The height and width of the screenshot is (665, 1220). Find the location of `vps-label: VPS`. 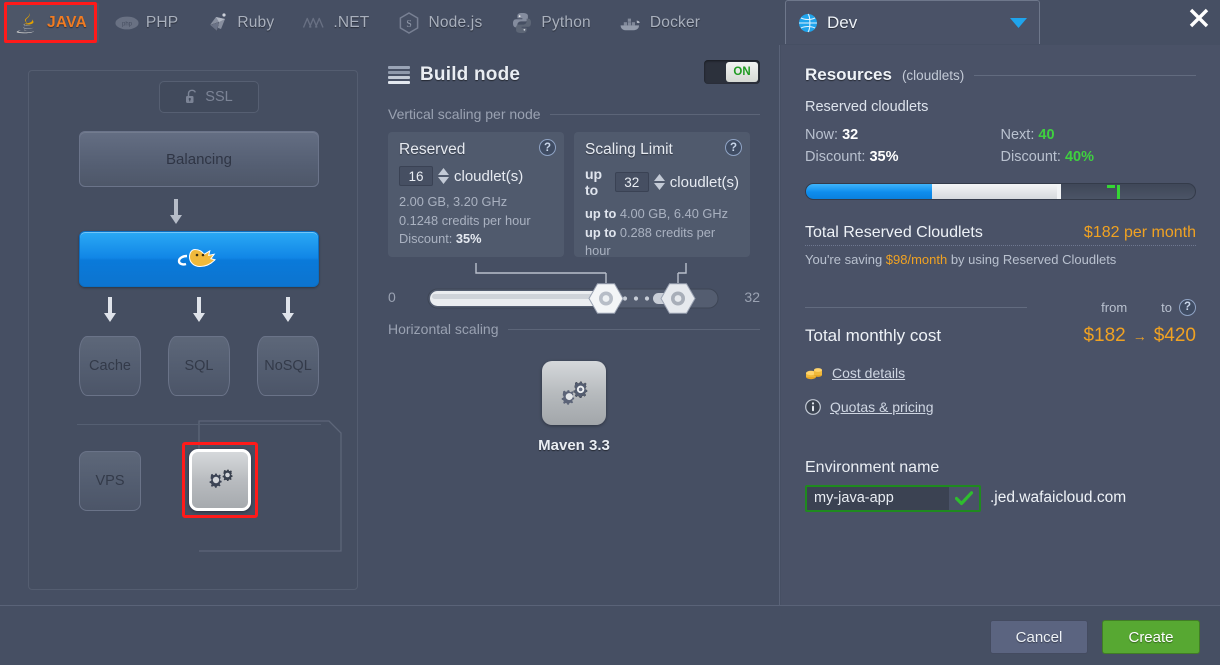

vps-label: VPS is located at coordinates (110, 481).